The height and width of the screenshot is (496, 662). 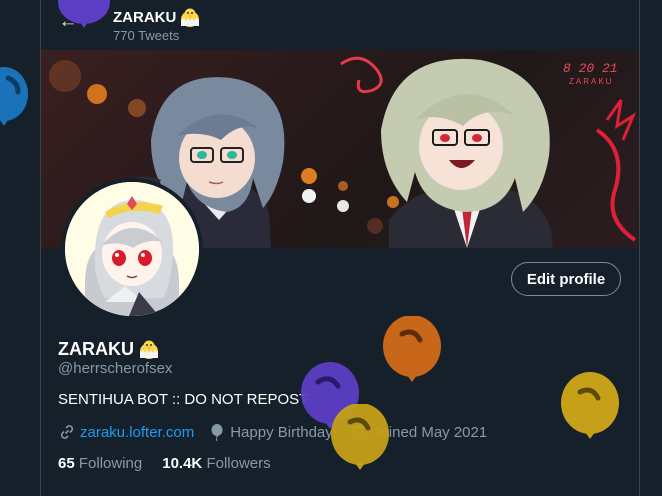 What do you see at coordinates (183, 399) in the screenshot?
I see `bio: SENTIHUA BOT :: DO NOT REPOST` at bounding box center [183, 399].